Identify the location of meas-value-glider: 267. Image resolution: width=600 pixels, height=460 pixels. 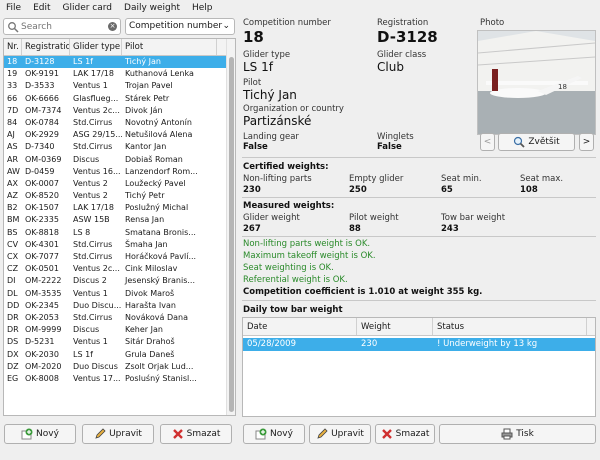
(252, 229).